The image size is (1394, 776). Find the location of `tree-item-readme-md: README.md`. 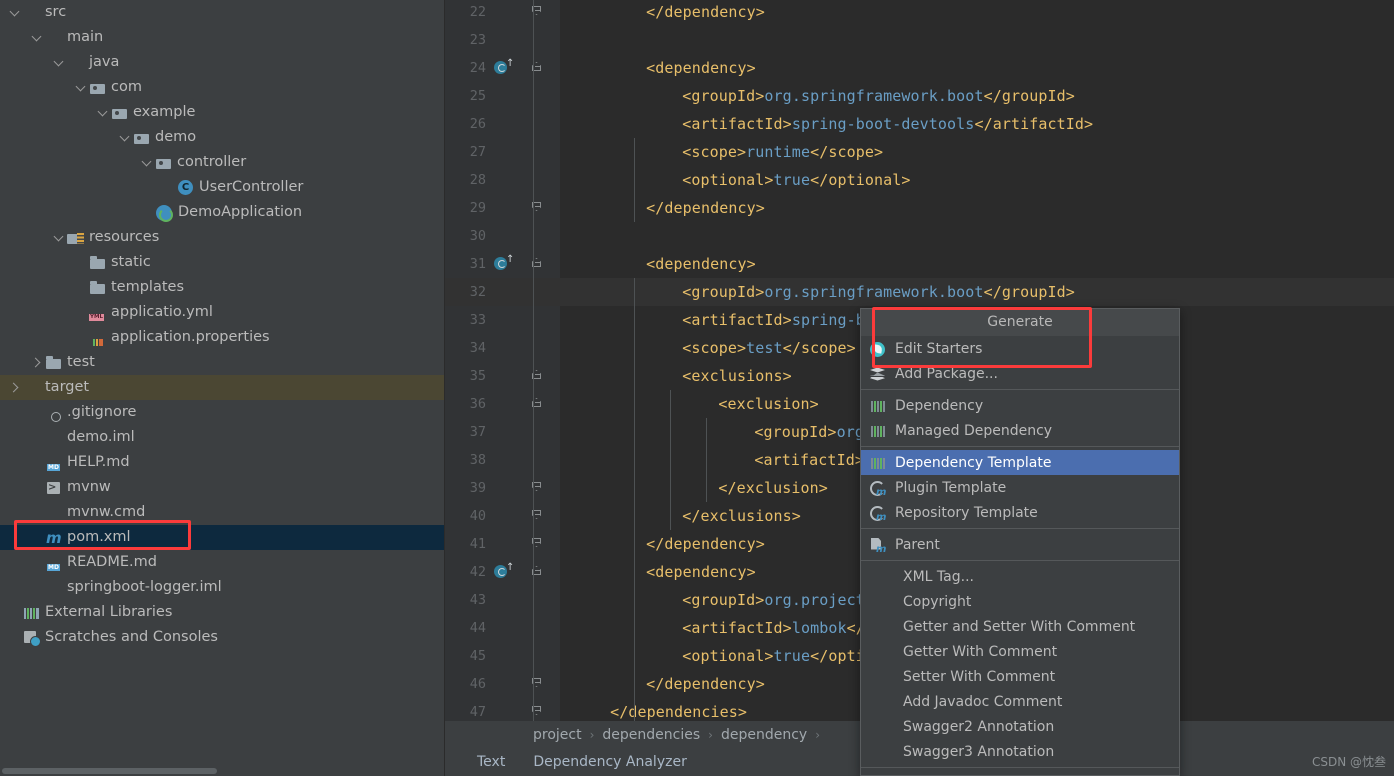

tree-item-readme-md: README.md is located at coordinates (222, 562).